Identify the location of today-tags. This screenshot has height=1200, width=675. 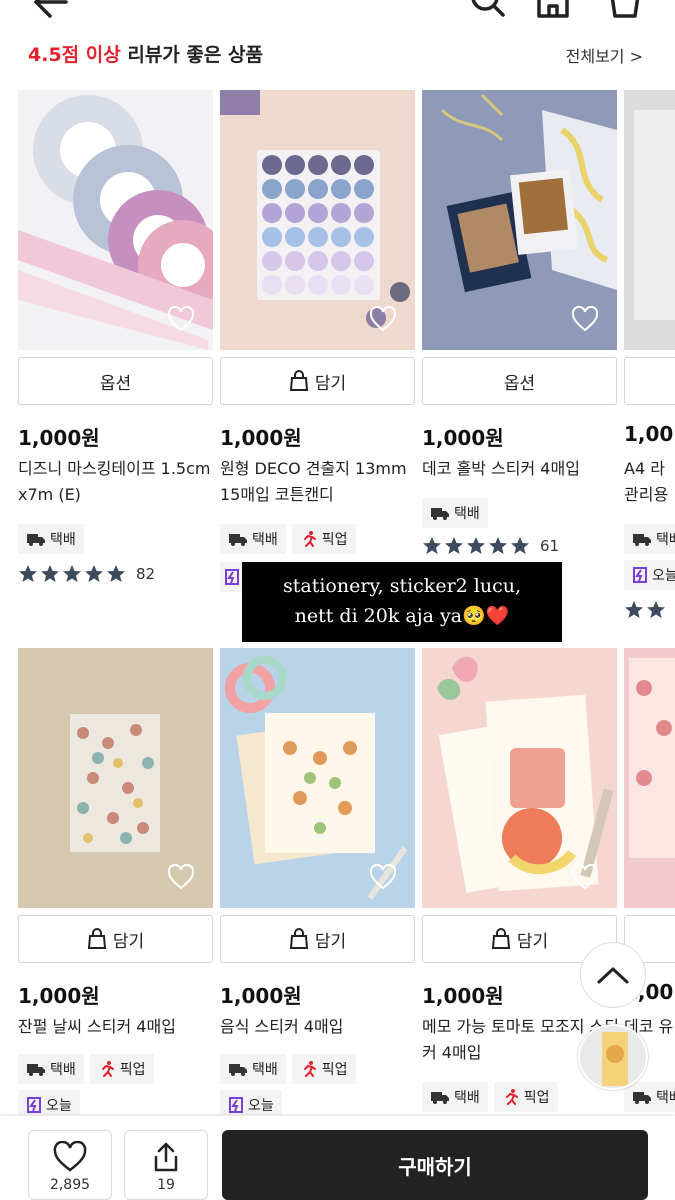
(232, 577).